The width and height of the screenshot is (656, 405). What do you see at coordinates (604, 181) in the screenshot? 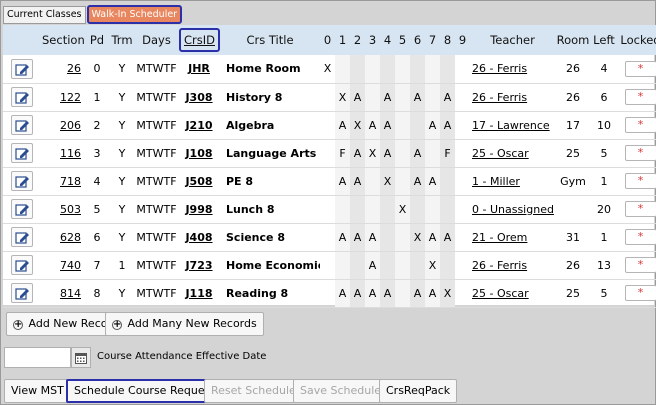
I see `seats-left-value: 1` at bounding box center [604, 181].